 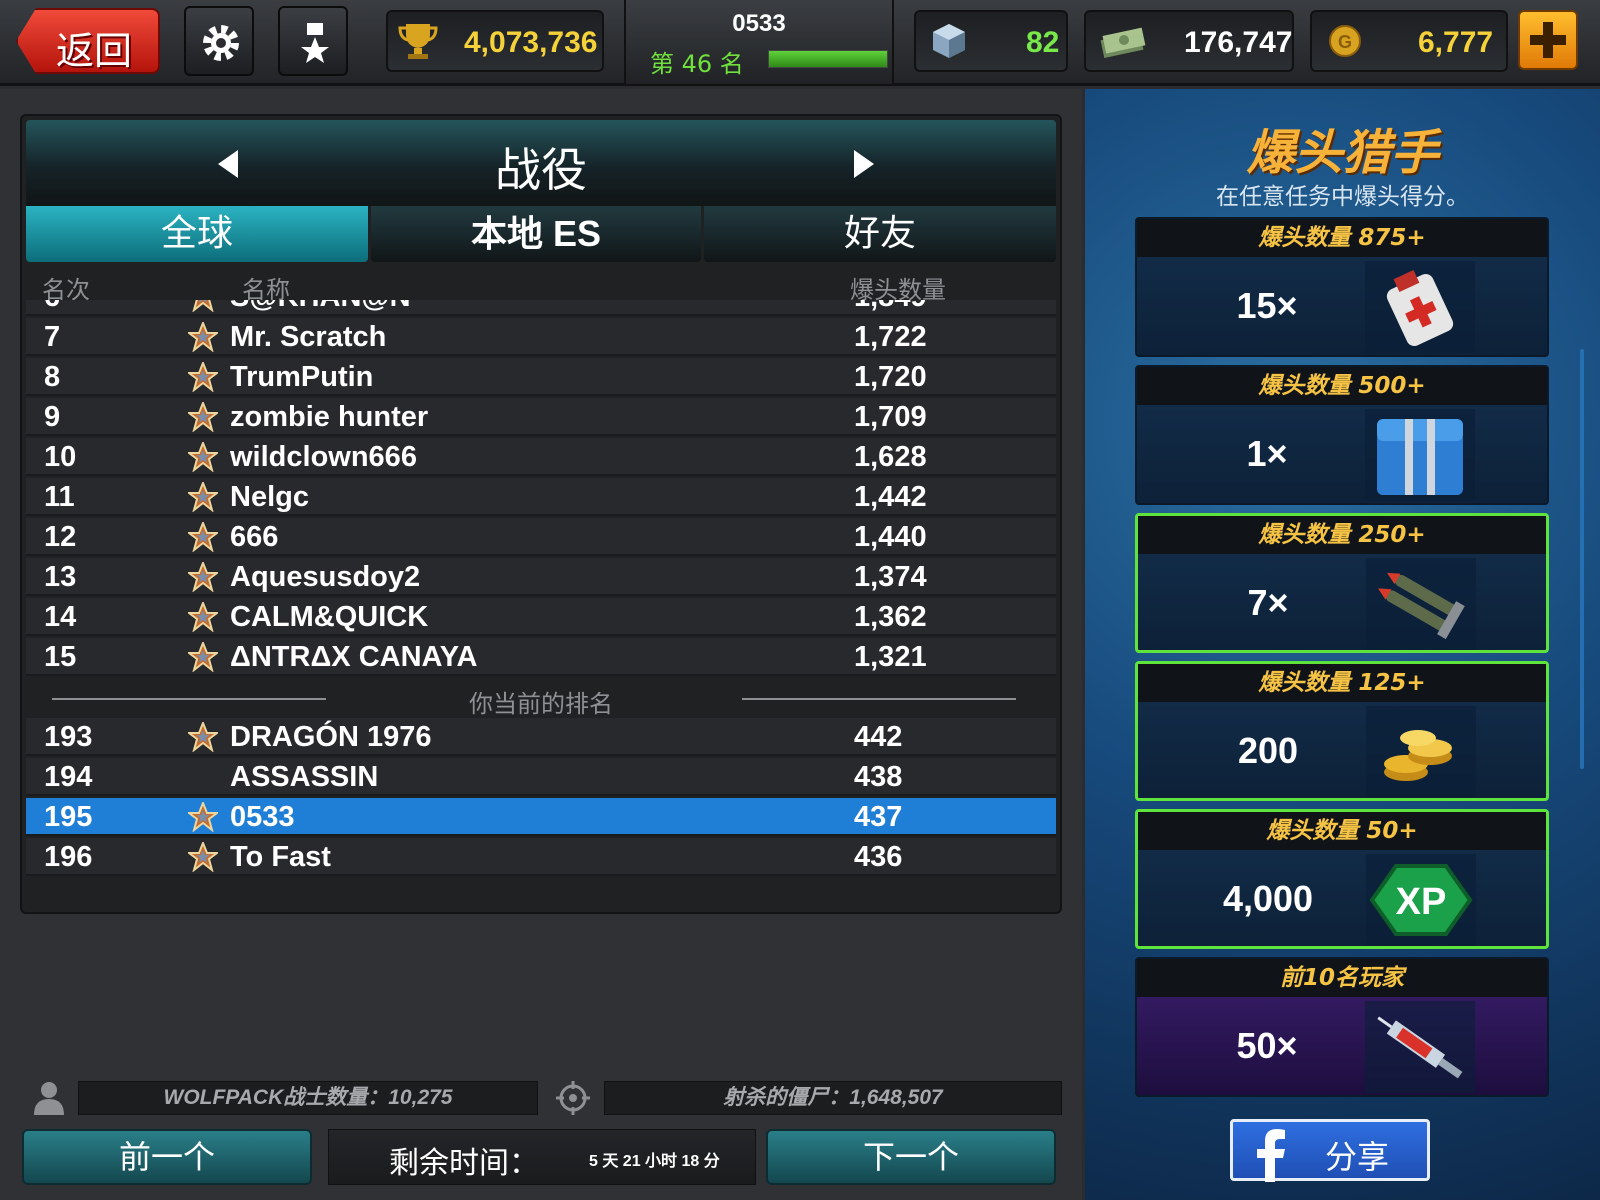 I want to click on medkit-icon, so click(x=1420, y=308).